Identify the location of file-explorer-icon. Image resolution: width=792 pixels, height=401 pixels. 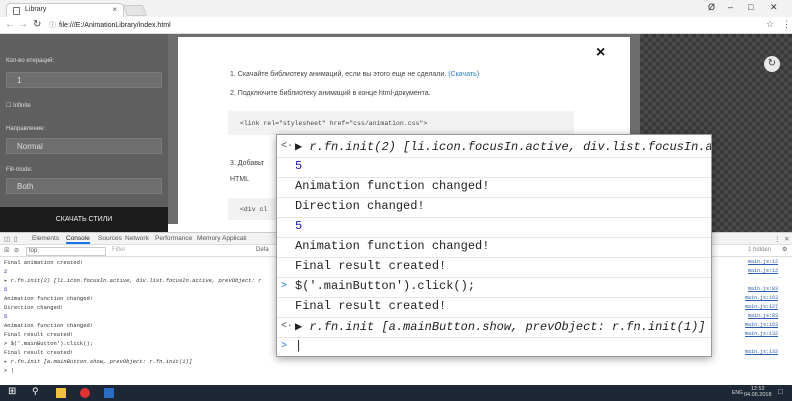
(61, 393).